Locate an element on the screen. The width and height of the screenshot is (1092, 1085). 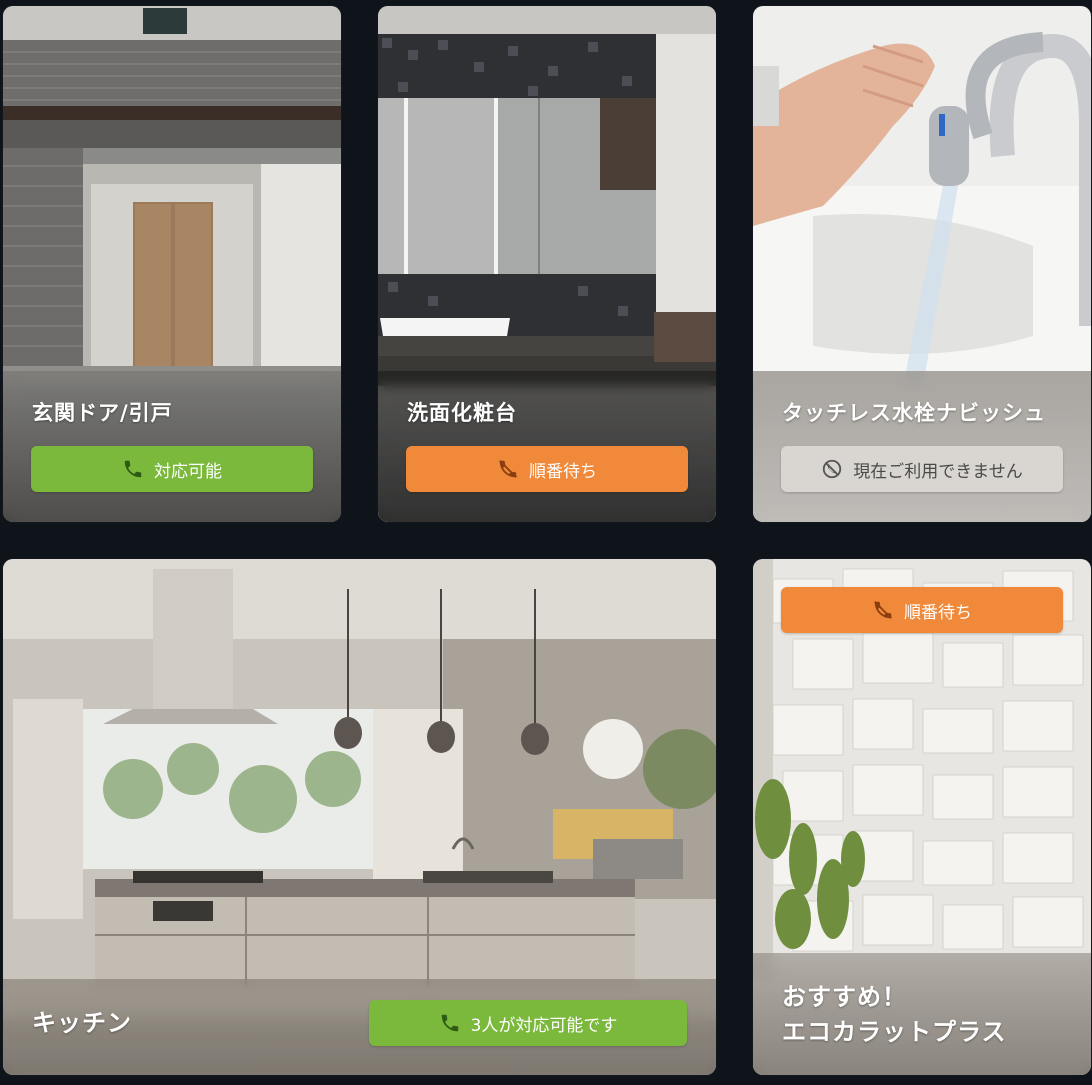
status-label: 3人が対応可能です is located at coordinates (544, 1025).